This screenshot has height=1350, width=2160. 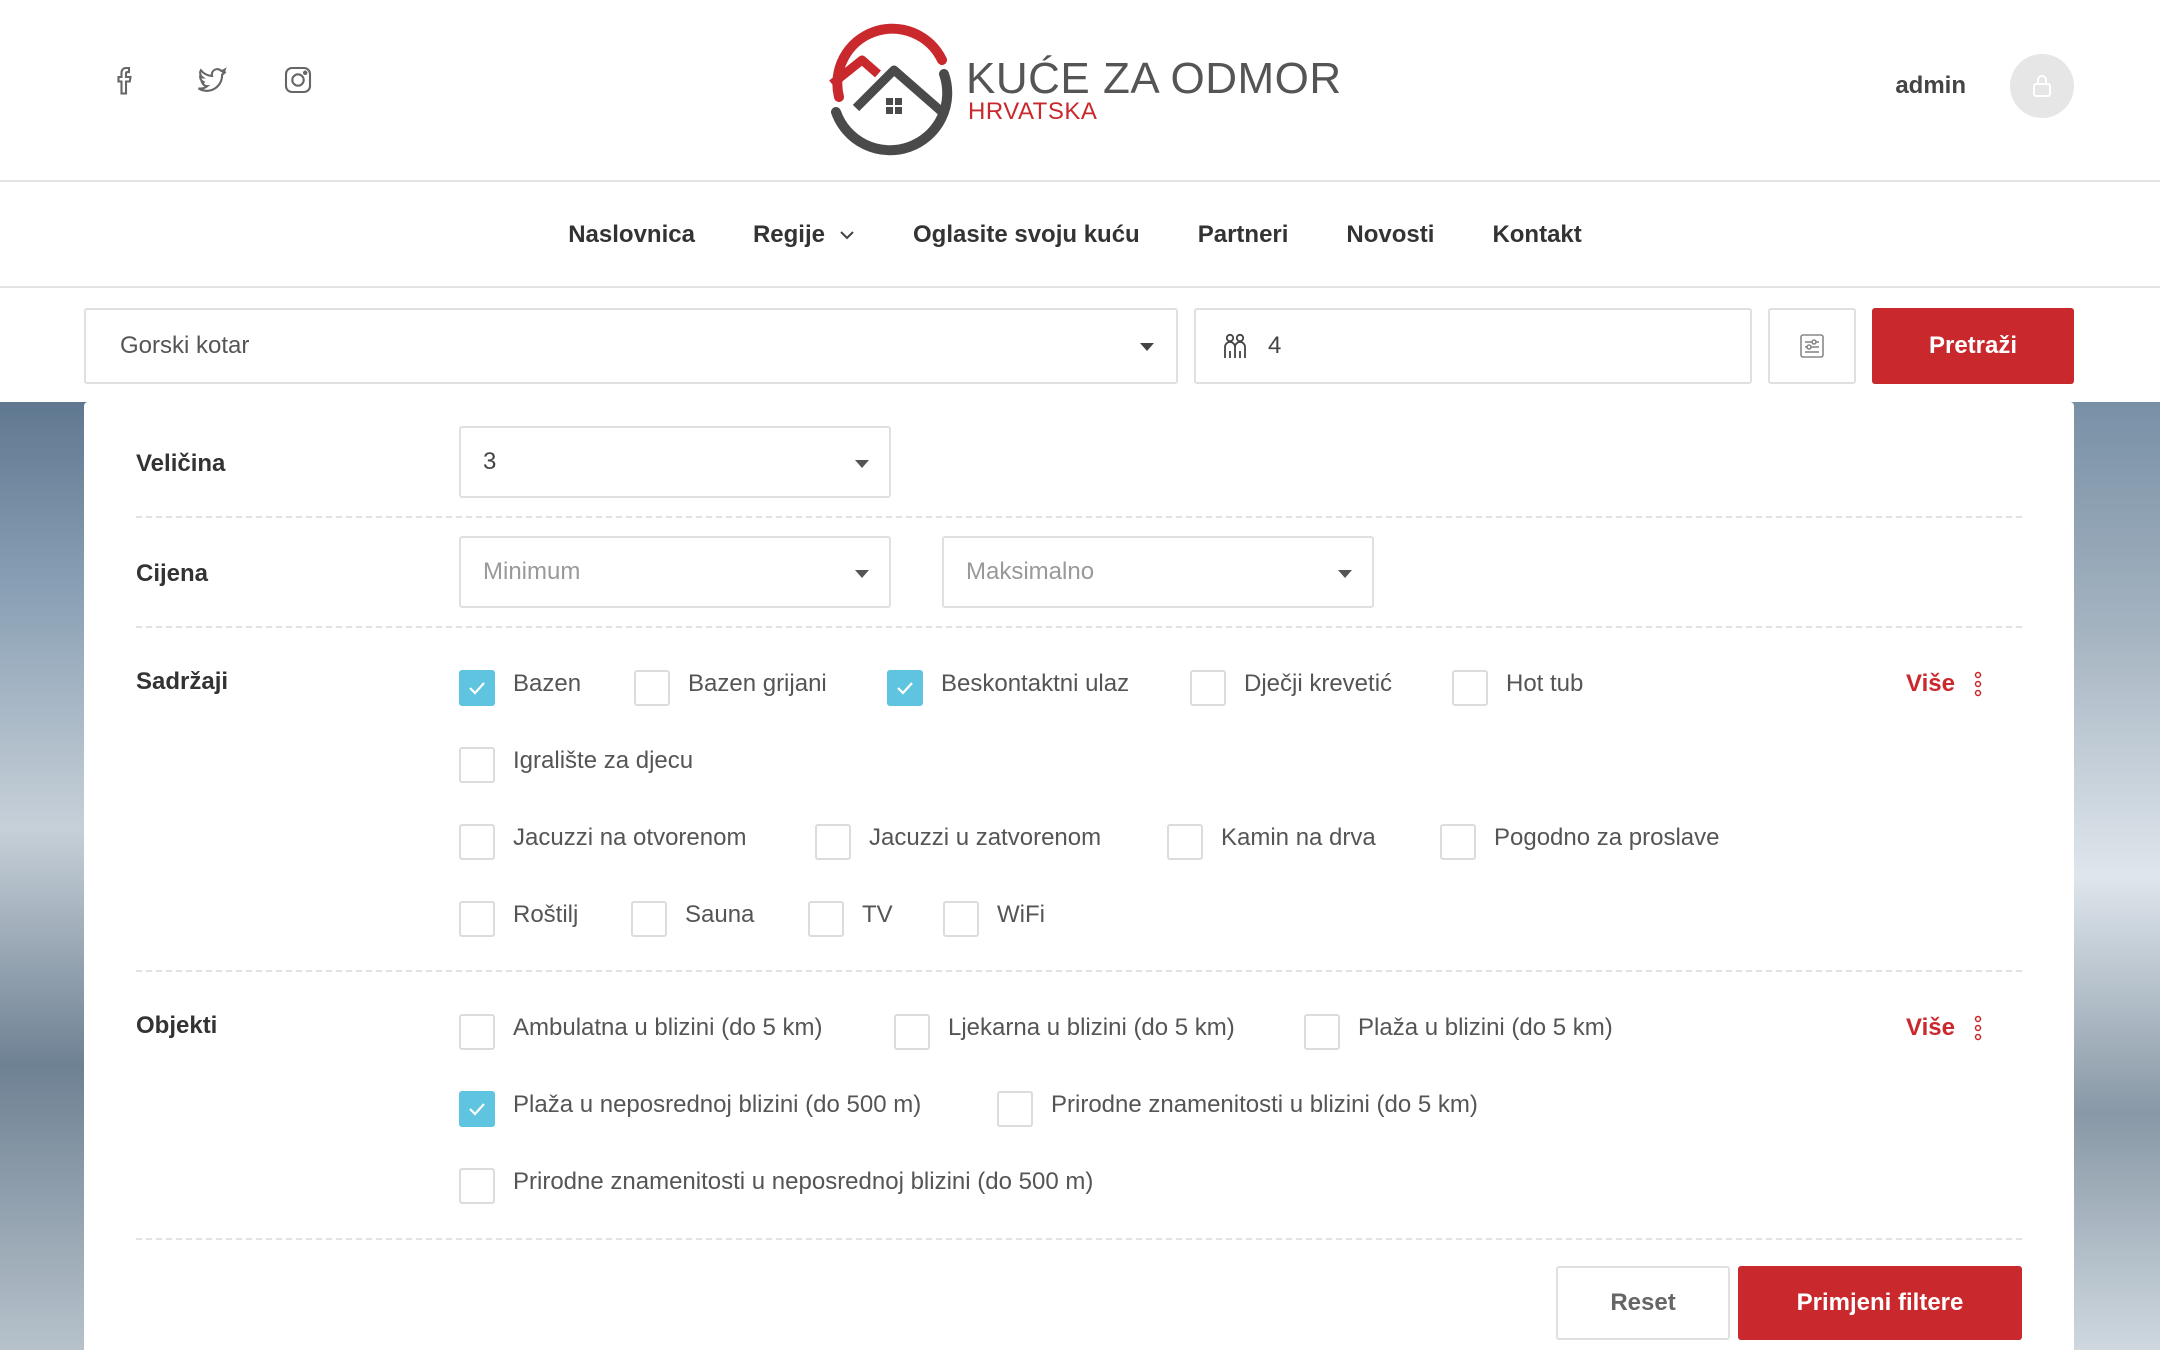 I want to click on amenity-checkbox: WiFi, so click(x=994, y=917).